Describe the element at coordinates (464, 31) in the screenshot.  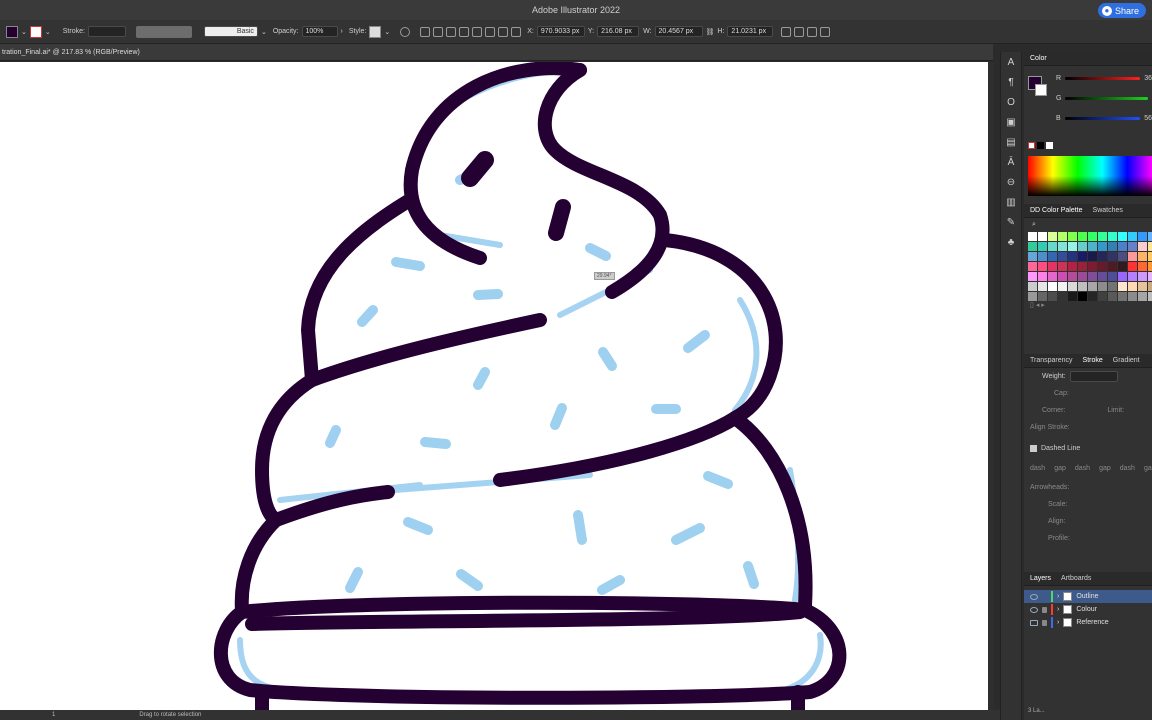
I see `align-right-icon` at that location.